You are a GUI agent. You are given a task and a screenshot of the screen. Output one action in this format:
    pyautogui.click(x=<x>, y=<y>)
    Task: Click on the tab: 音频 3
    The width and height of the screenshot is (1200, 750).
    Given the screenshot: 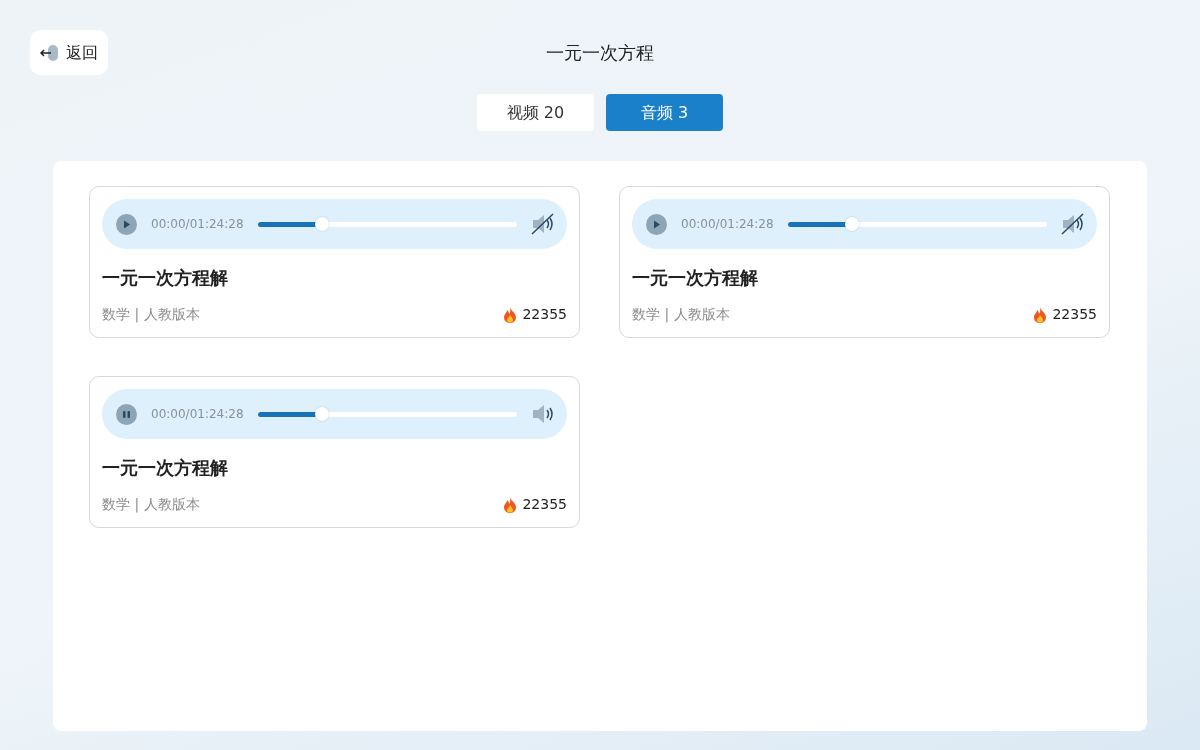 What is the action you would take?
    pyautogui.click(x=664, y=112)
    